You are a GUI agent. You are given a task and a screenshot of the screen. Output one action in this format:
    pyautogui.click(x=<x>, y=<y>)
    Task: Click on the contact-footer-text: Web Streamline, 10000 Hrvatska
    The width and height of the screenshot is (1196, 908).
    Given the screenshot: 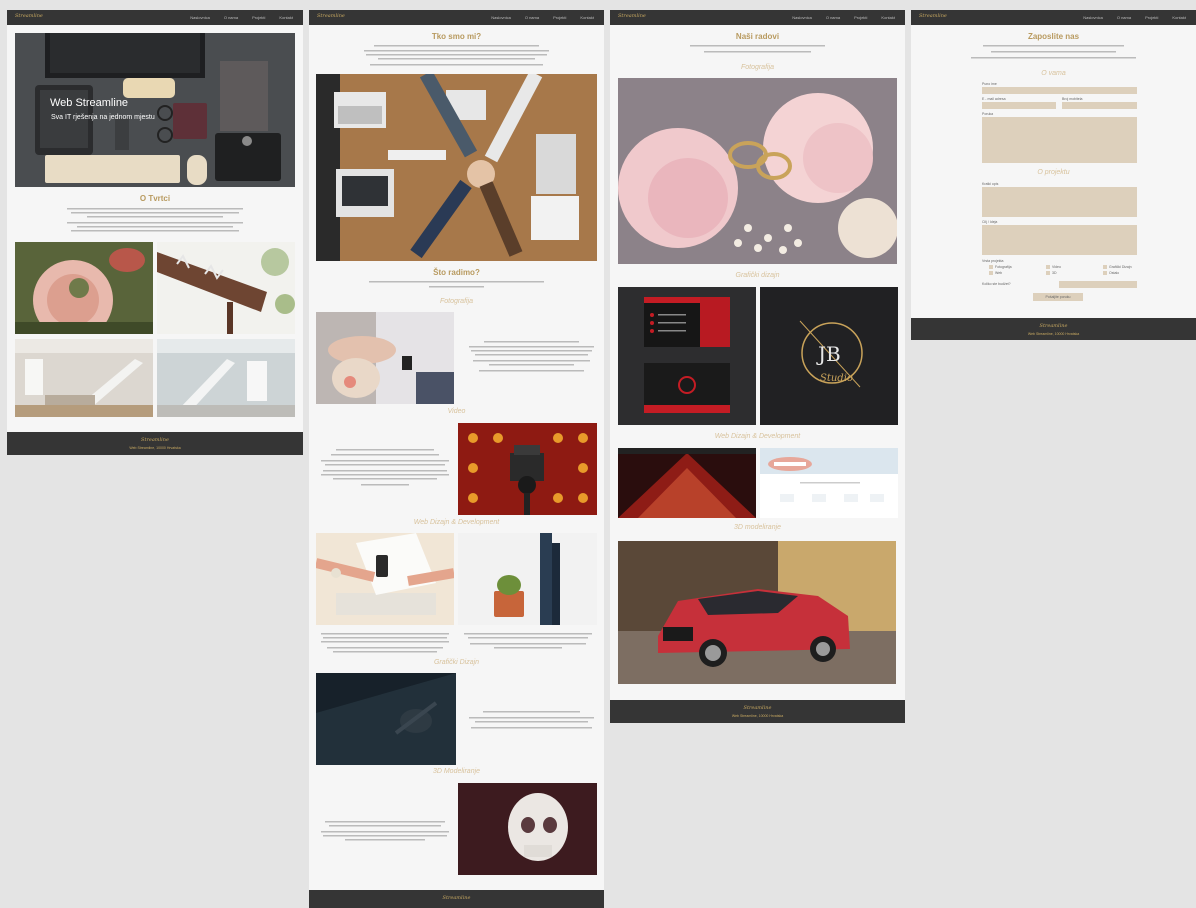 What is the action you would take?
    pyautogui.click(x=1053, y=334)
    